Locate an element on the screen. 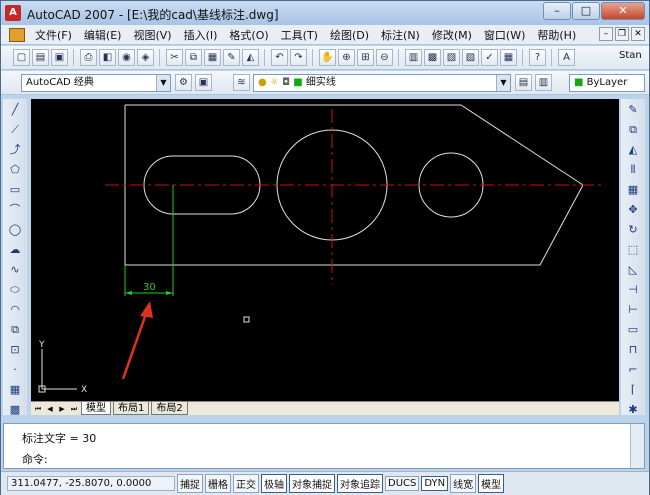  copy-icon: ⧉ is located at coordinates (193, 57).